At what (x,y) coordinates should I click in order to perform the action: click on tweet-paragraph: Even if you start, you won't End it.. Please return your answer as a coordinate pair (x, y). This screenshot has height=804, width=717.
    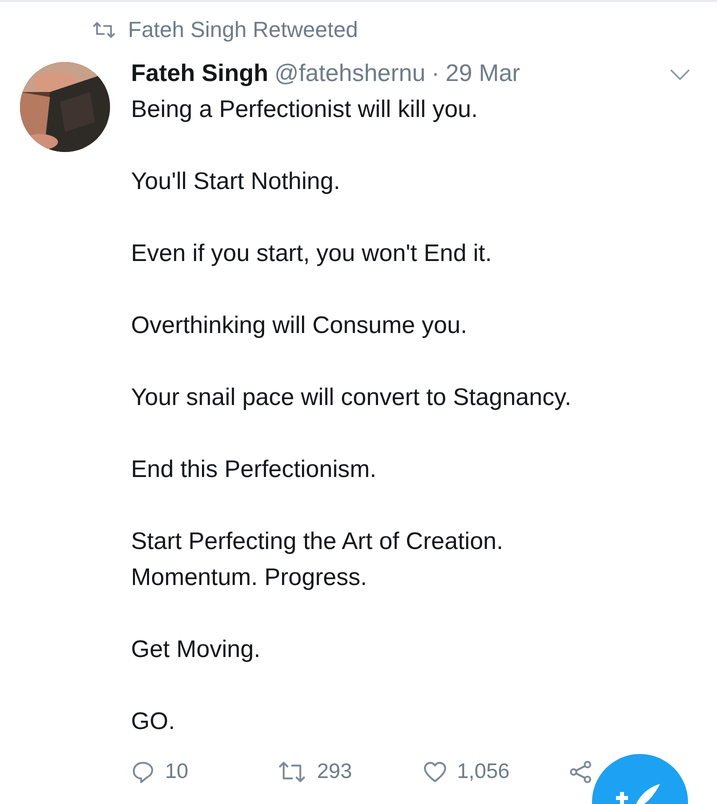
    Looking at the image, I should click on (312, 254).